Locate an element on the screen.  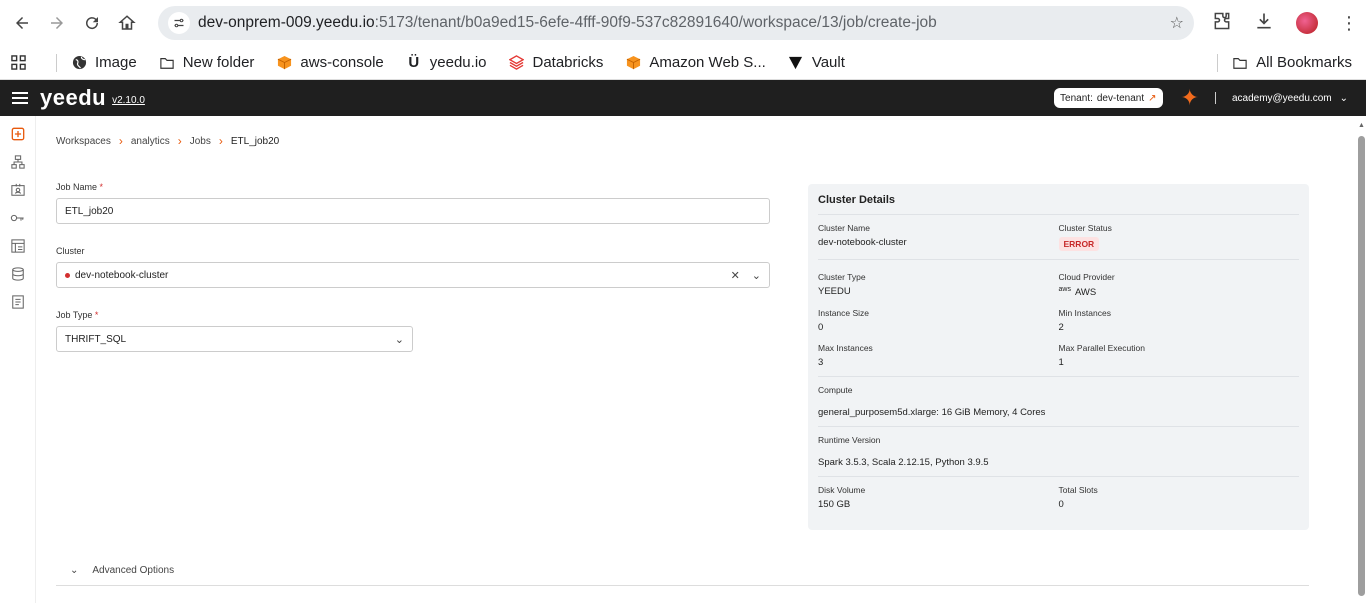
bookmark-image: Image is located at coordinates (104, 62).